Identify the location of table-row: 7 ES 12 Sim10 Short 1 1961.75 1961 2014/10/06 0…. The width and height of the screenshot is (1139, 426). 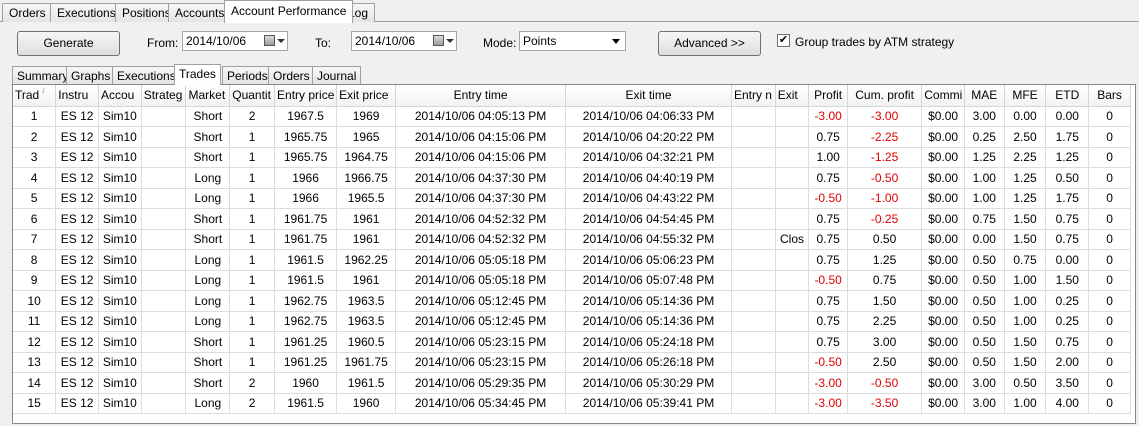
(572, 239).